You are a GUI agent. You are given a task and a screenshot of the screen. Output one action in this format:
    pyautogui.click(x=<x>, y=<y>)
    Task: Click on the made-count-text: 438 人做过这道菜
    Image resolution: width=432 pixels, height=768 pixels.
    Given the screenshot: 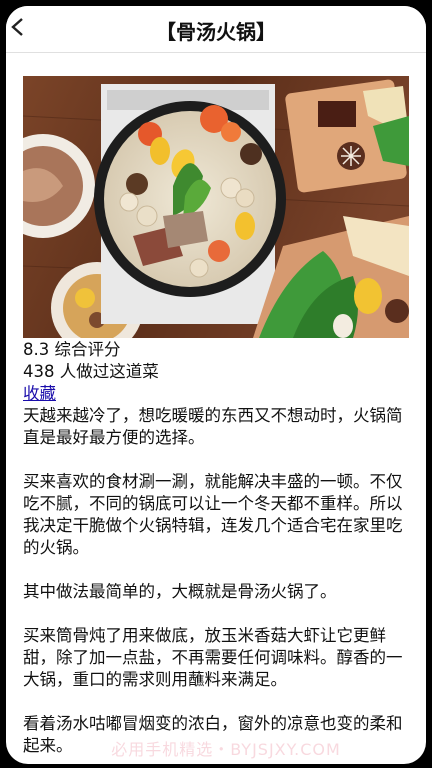 What is the action you would take?
    pyautogui.click(x=91, y=371)
    